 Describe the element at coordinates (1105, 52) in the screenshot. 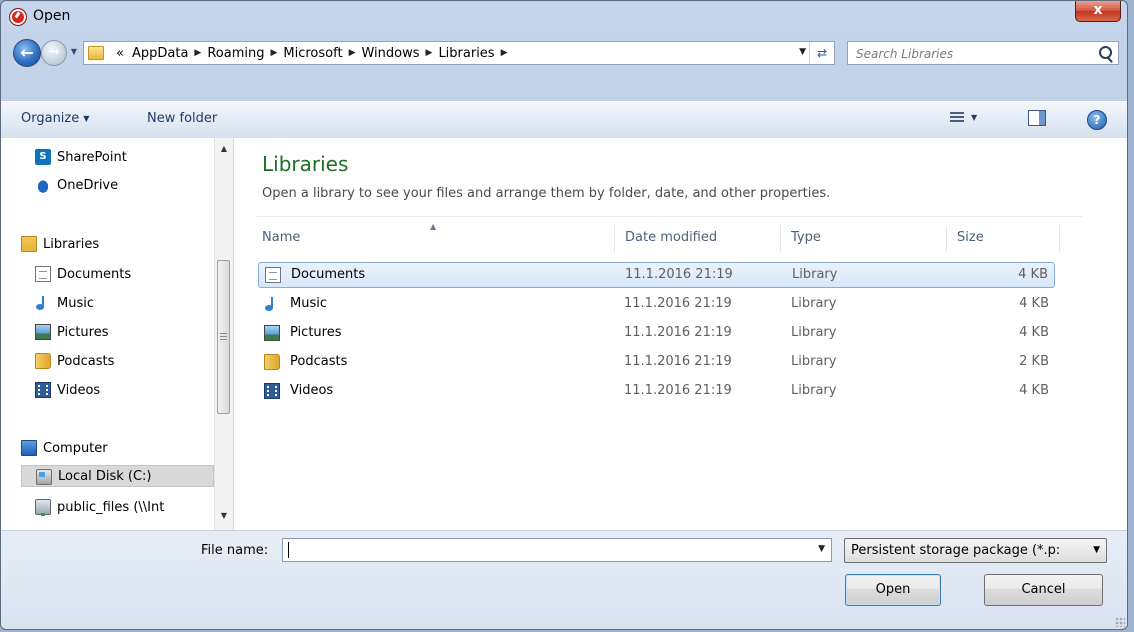

I see `search-icon` at that location.